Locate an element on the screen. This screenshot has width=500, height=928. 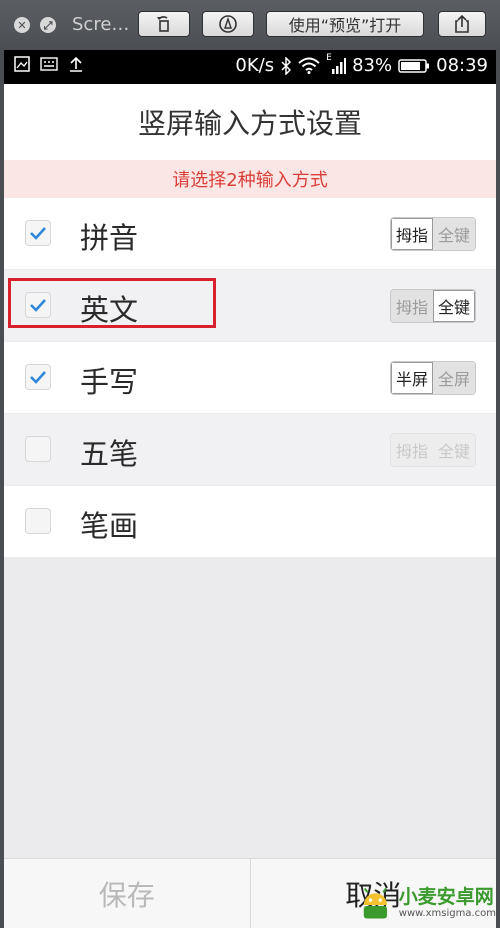
list-item-wubi: 五笔 拇指 全键 is located at coordinates (250, 450).